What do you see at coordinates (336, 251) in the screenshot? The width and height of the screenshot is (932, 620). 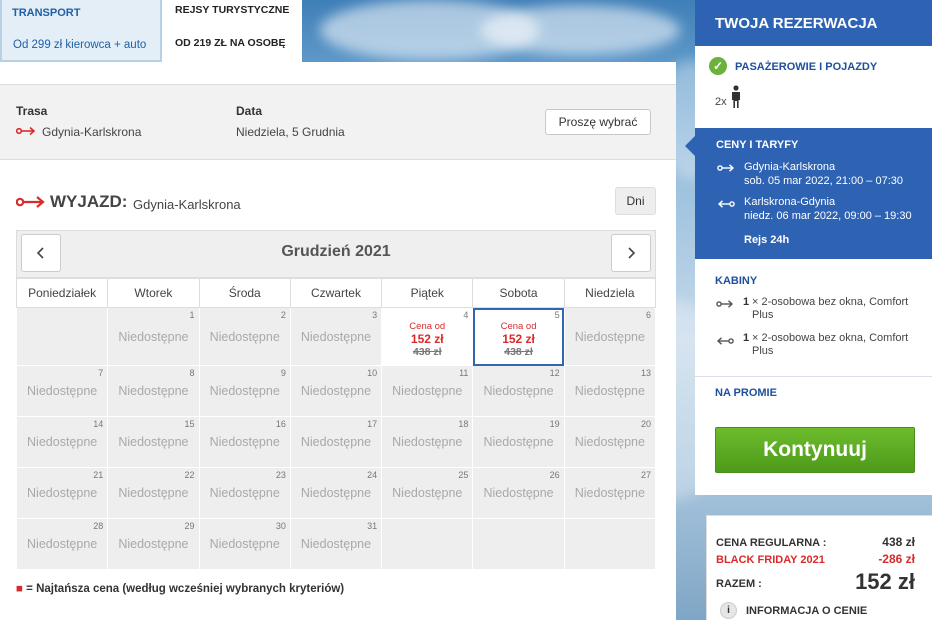 I see `calendar-month: Grudzień 2021` at bounding box center [336, 251].